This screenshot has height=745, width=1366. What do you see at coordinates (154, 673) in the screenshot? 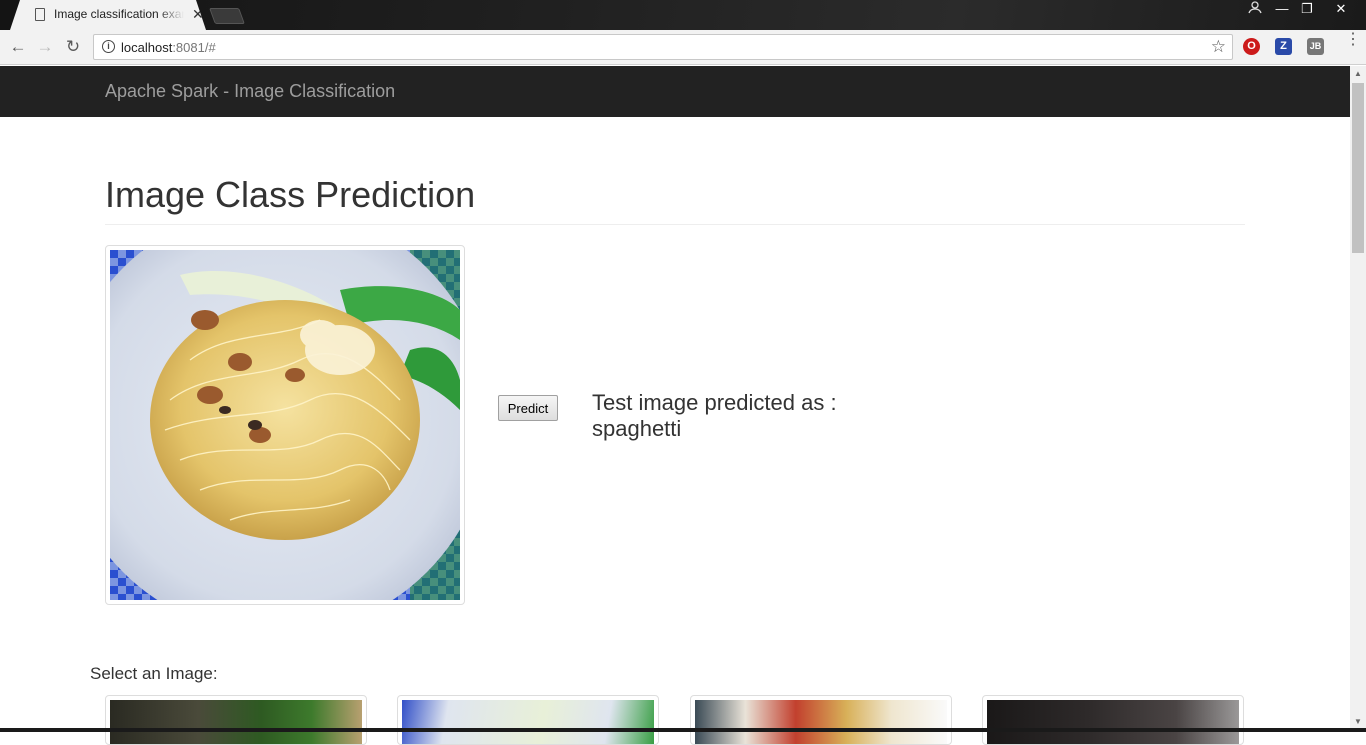
I see `select-image-label: Select an Image:` at bounding box center [154, 673].